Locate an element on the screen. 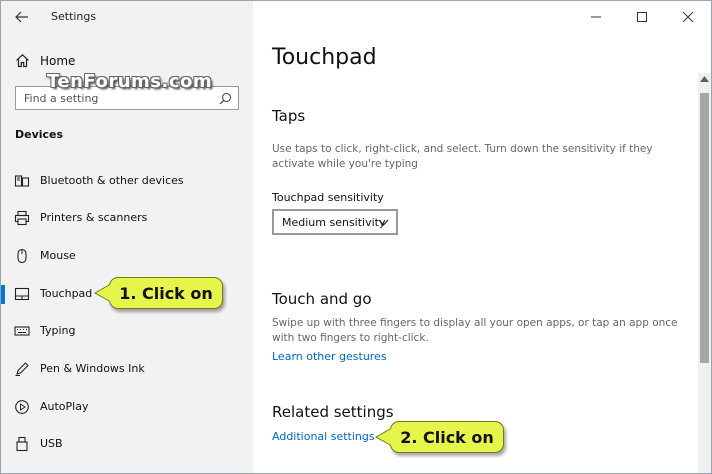  close-icon is located at coordinates (688, 17).